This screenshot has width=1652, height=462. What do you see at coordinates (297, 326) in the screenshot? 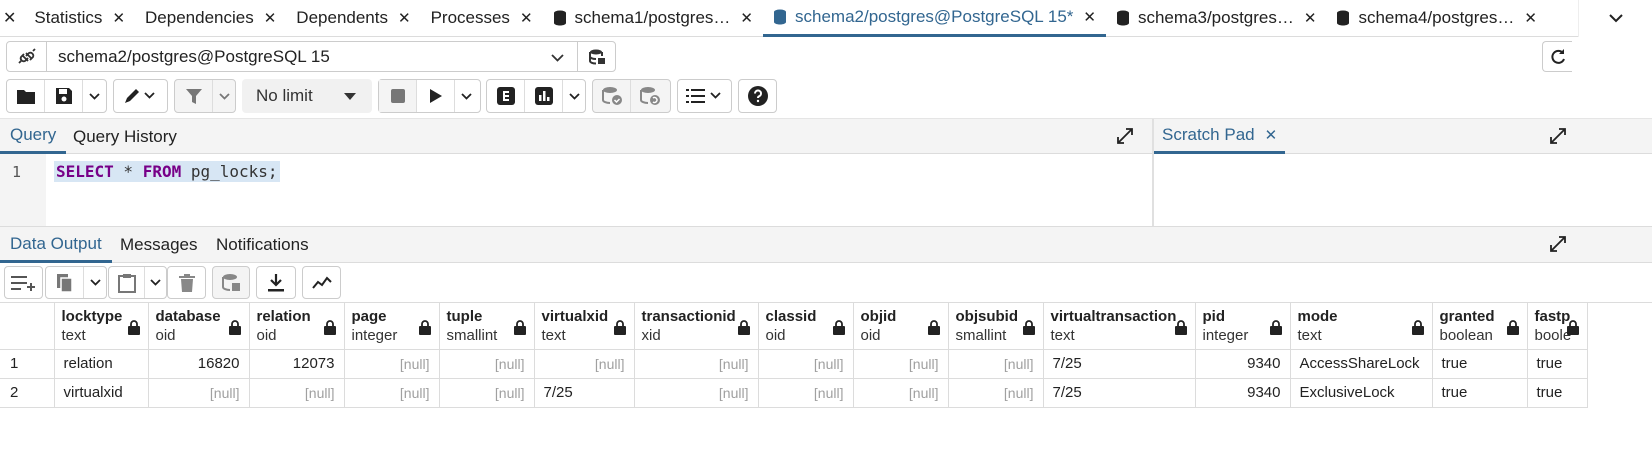
I see `column-header: relation oid` at bounding box center [297, 326].